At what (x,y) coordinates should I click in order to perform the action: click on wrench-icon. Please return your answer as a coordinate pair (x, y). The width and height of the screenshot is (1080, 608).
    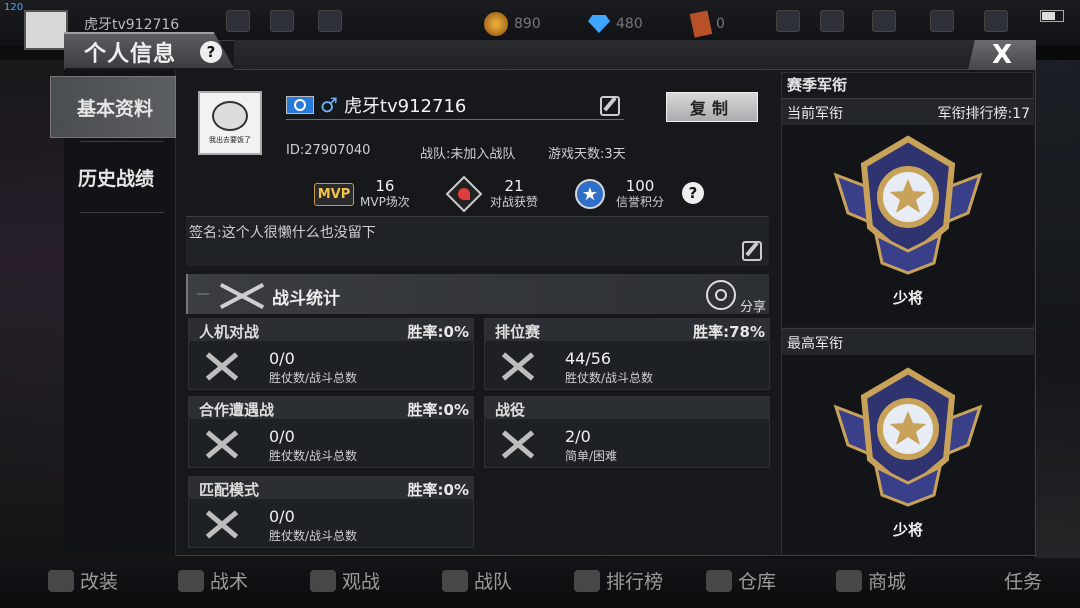
    Looking at the image, I should click on (61, 580).